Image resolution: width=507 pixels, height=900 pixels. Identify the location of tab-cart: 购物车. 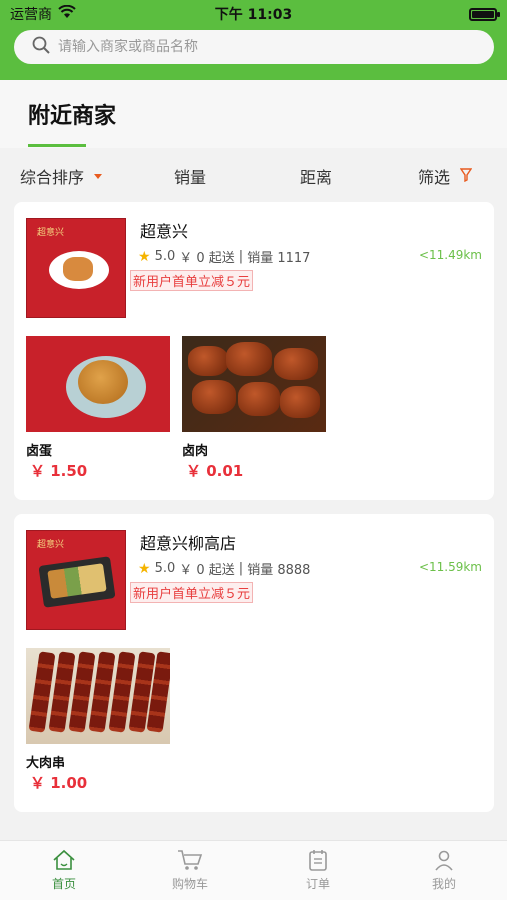
(190, 870).